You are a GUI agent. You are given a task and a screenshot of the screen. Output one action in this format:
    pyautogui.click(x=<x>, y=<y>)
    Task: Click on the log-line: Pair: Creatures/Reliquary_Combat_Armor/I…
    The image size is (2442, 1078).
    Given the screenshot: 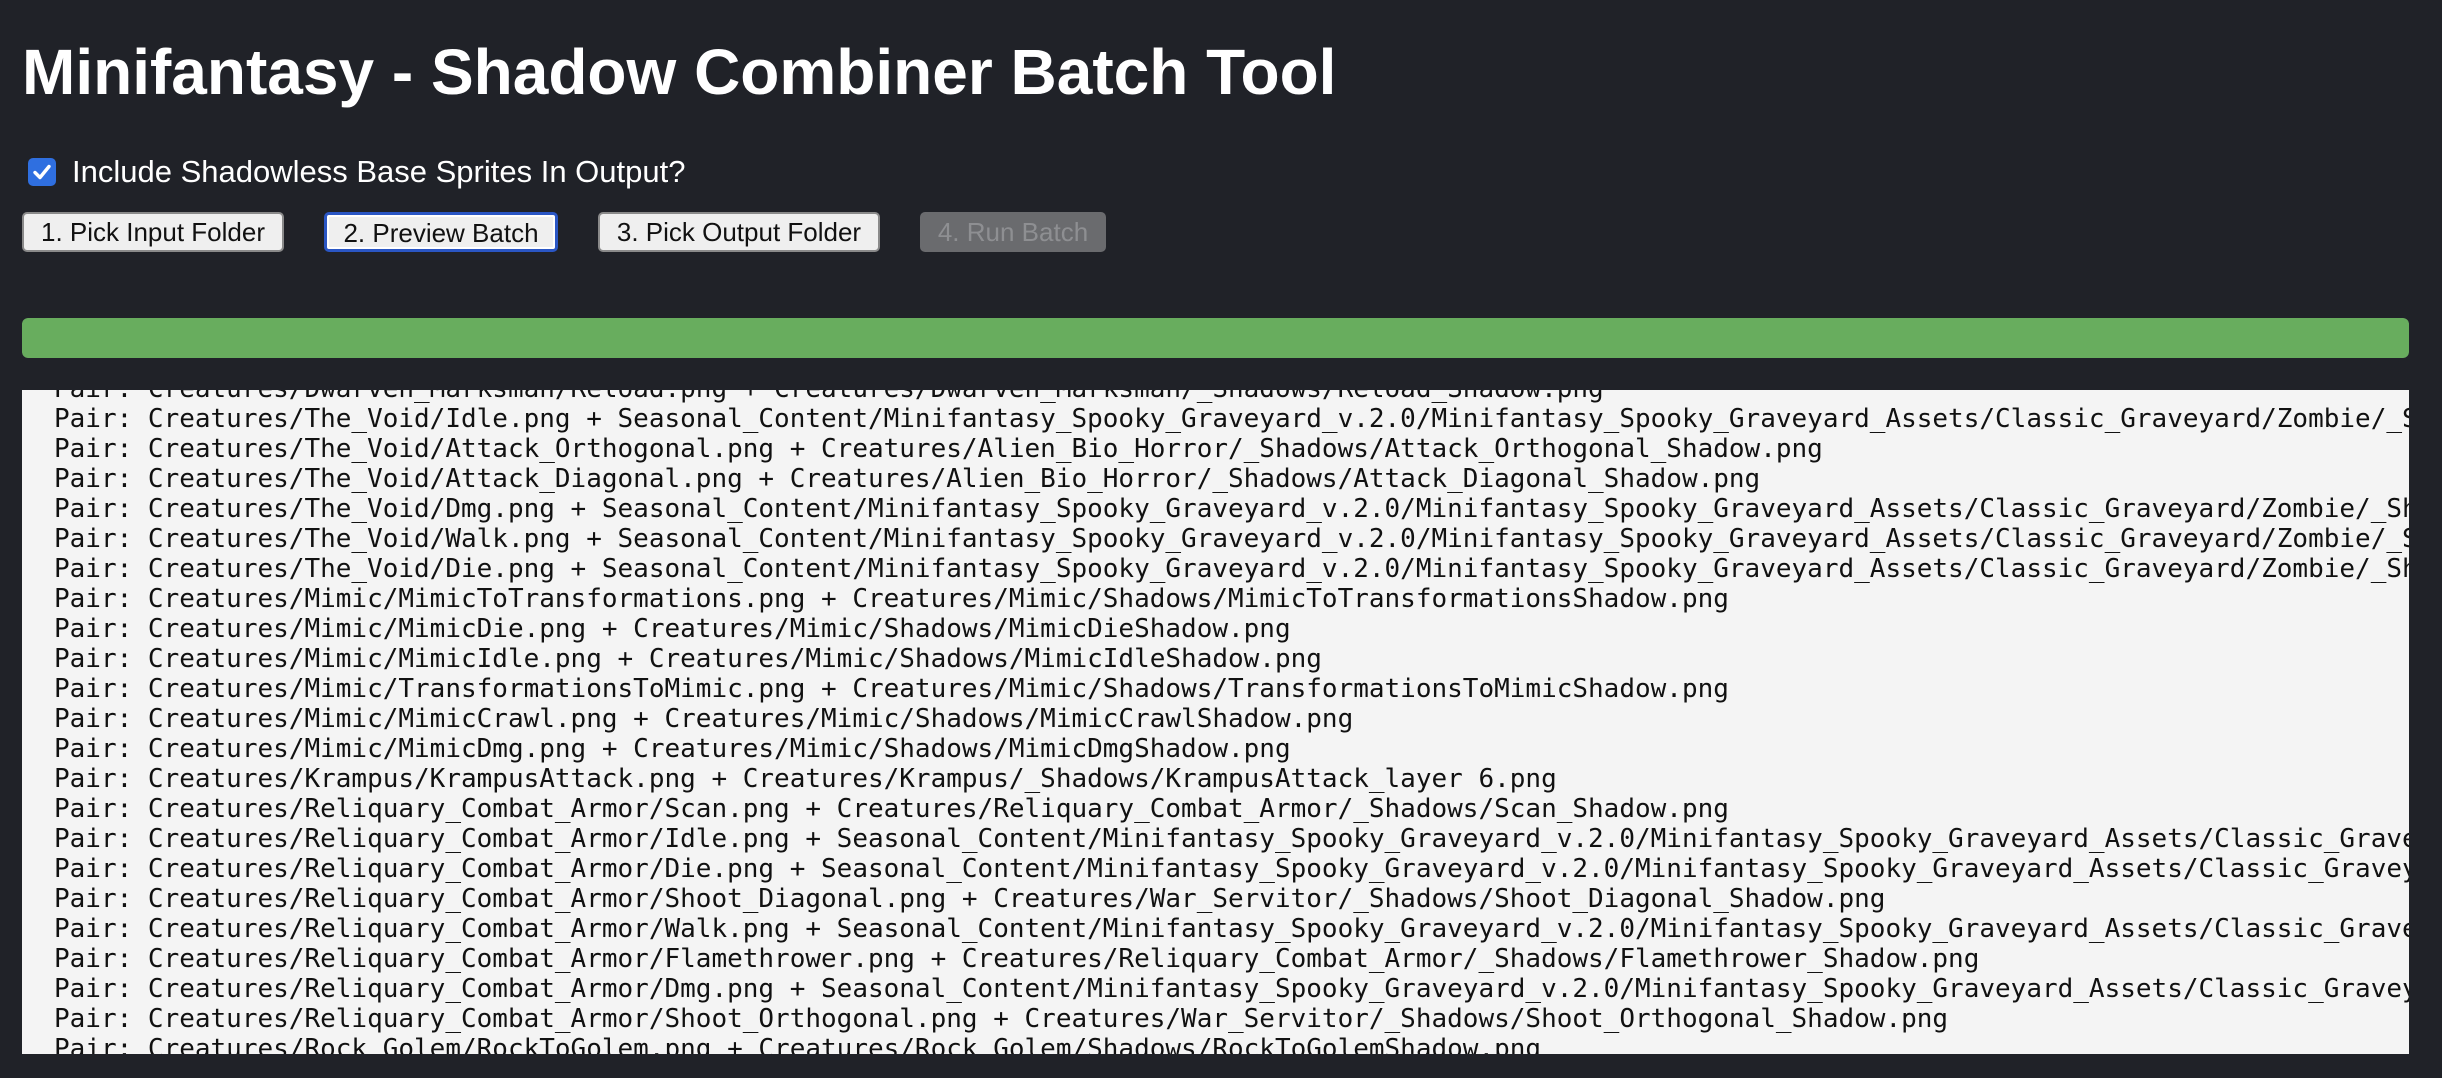 What is the action you would take?
    pyautogui.click(x=1231, y=839)
    